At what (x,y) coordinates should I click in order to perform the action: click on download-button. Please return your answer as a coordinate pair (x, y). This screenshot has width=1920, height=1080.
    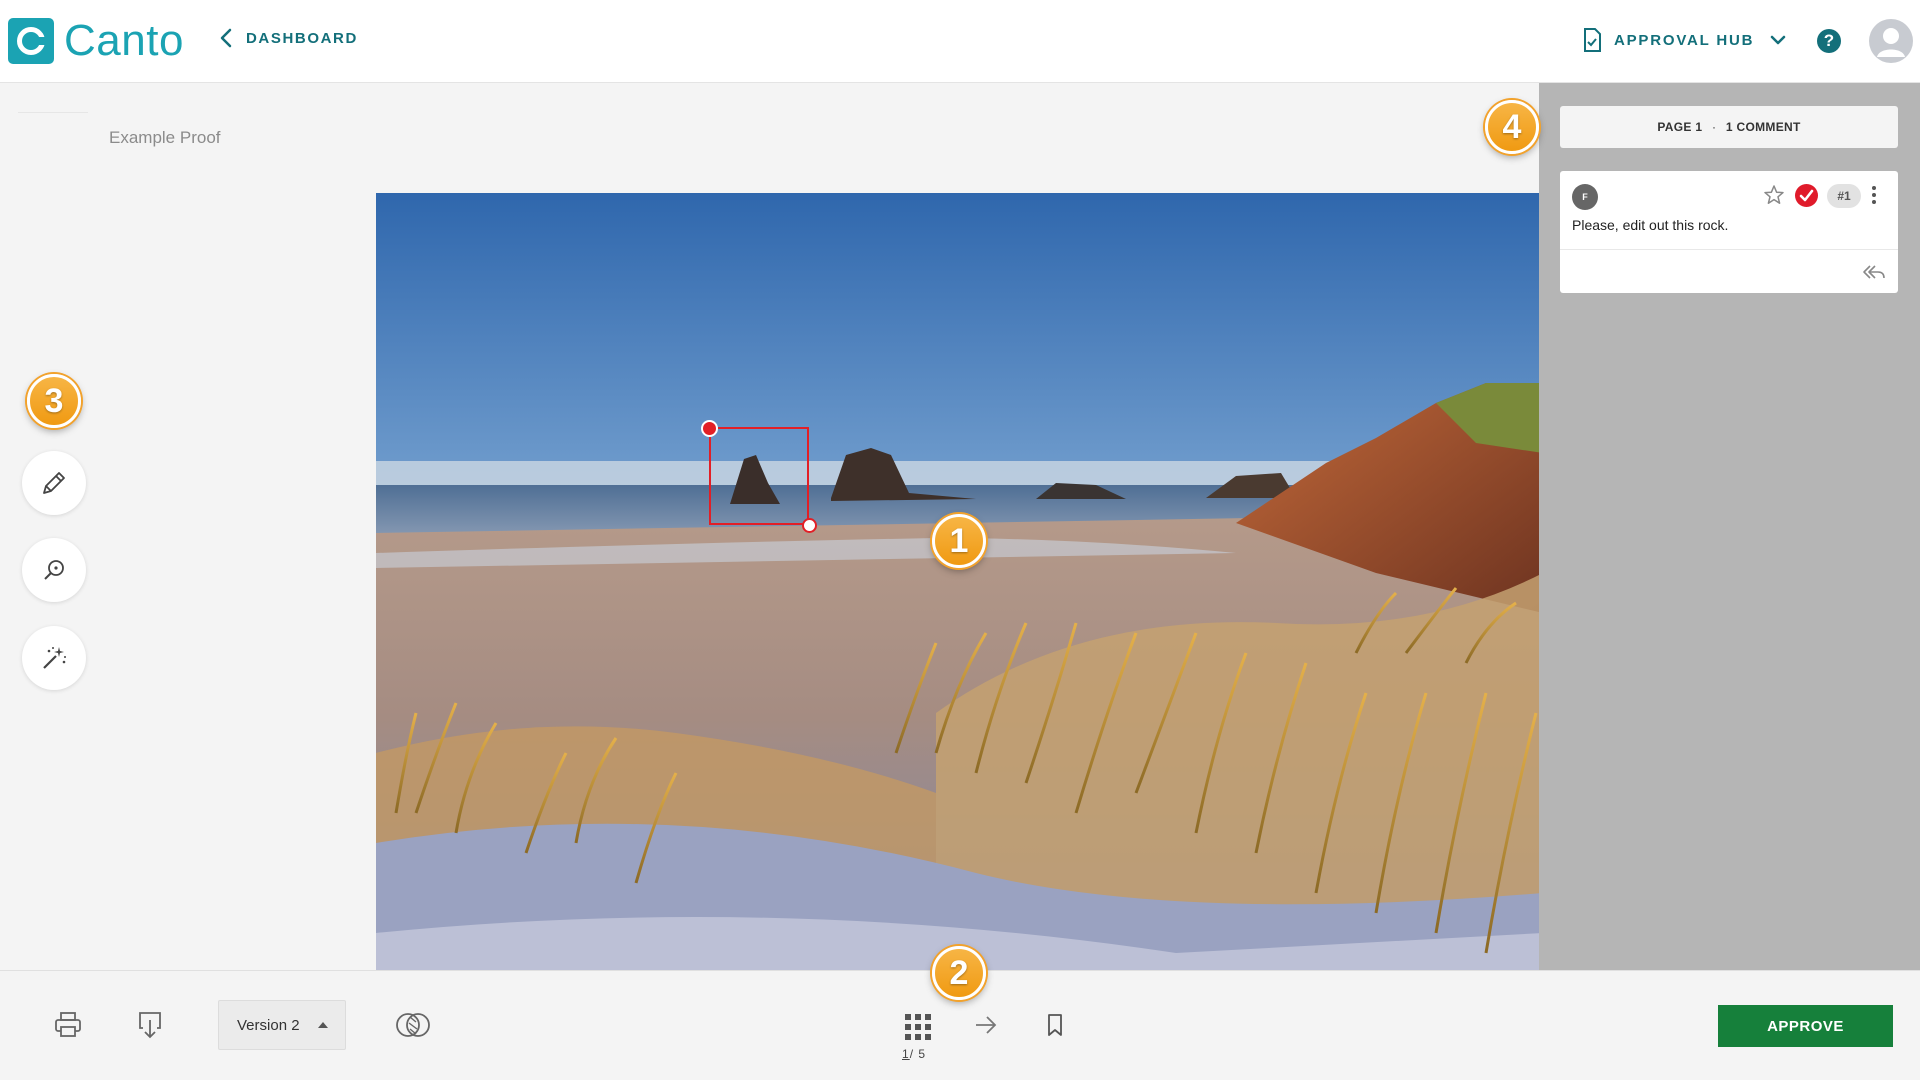
    Looking at the image, I should click on (150, 1025).